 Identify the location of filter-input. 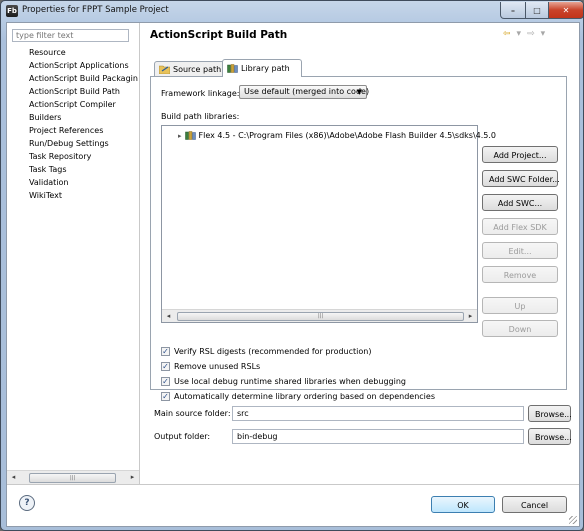
(70, 35).